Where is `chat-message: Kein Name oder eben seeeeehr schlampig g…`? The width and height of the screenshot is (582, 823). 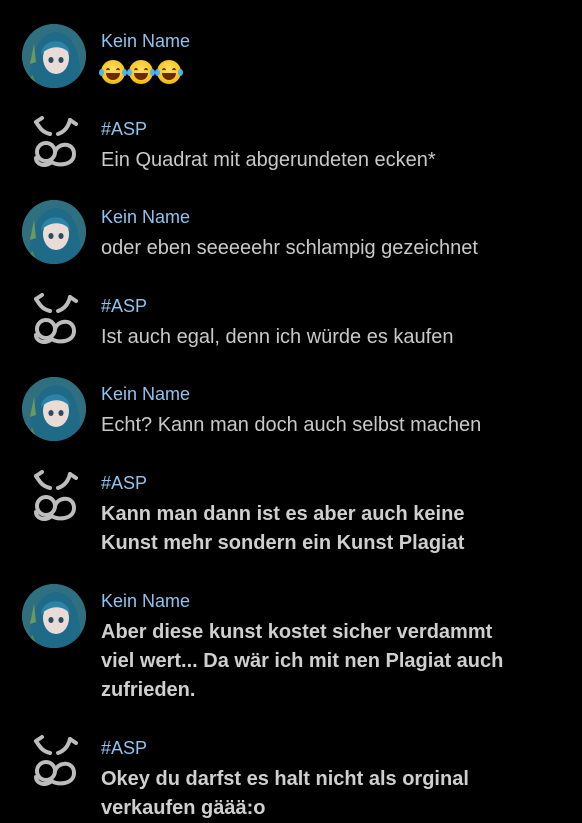 chat-message: Kein Name oder eben seeeeehr schlampig g… is located at coordinates (291, 235).